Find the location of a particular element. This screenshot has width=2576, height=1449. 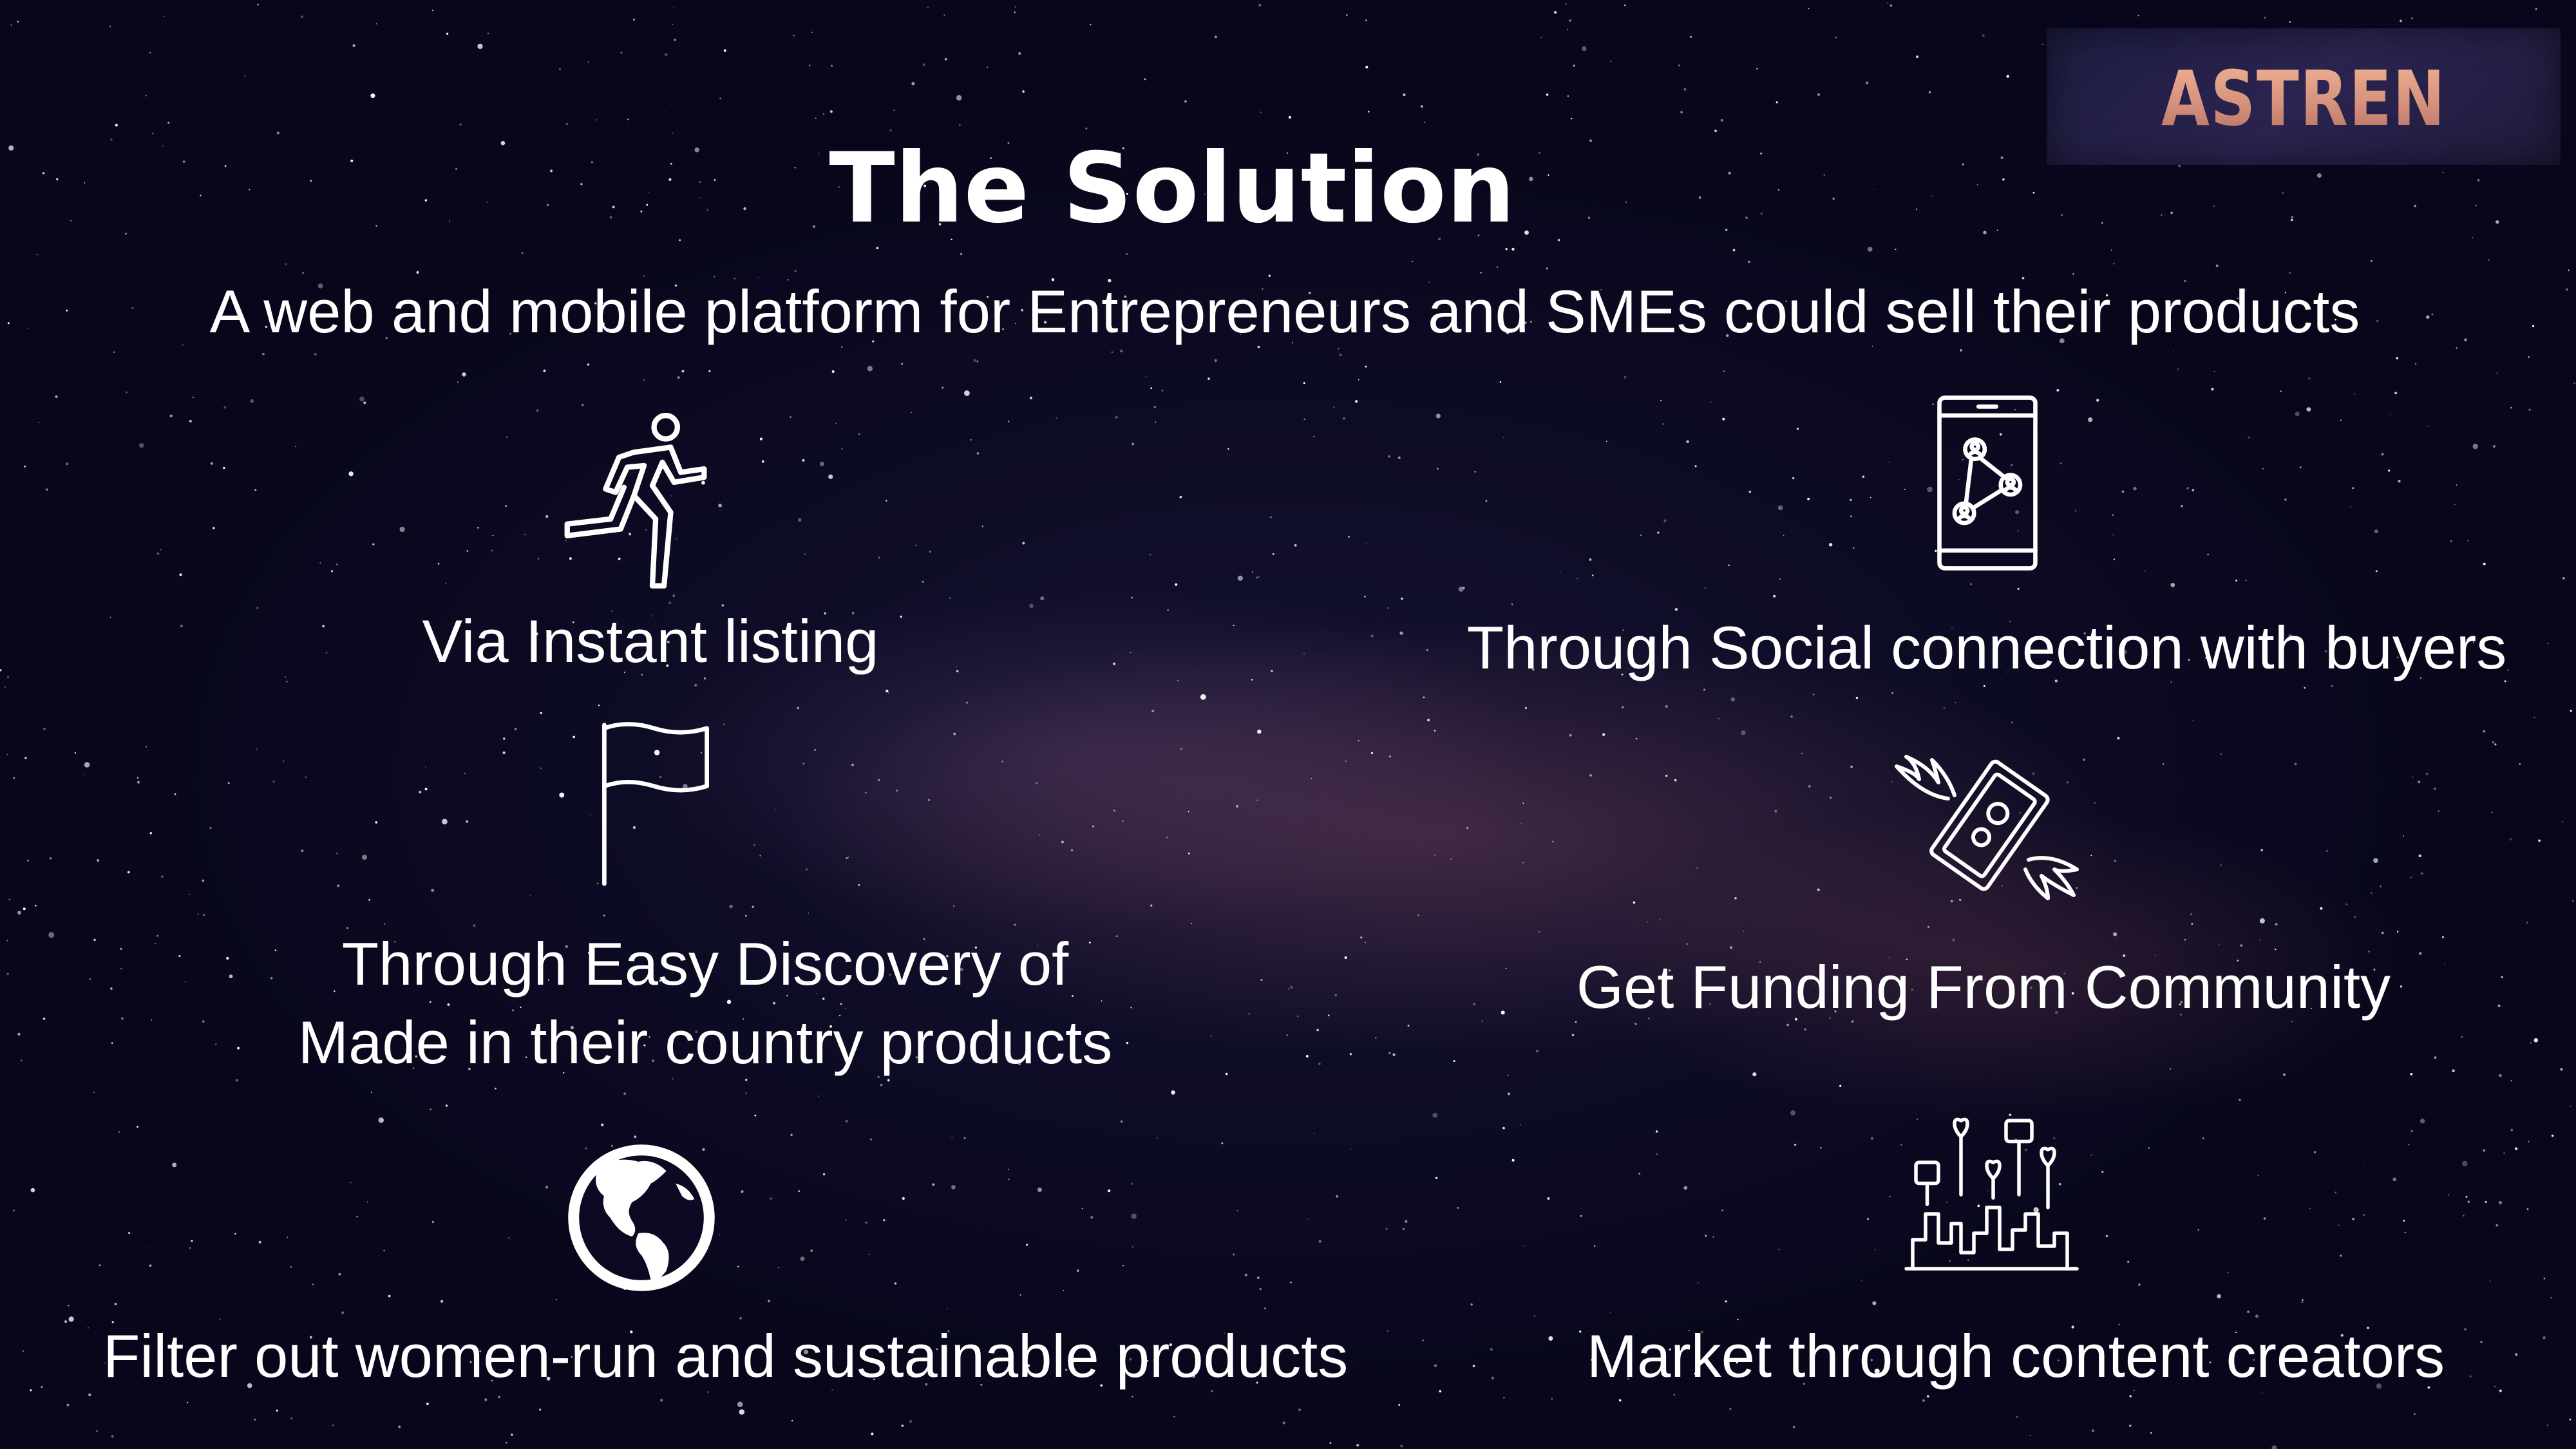

feature-easy-discovery-line1: Through Easy Discovery of is located at coordinates (705, 964).